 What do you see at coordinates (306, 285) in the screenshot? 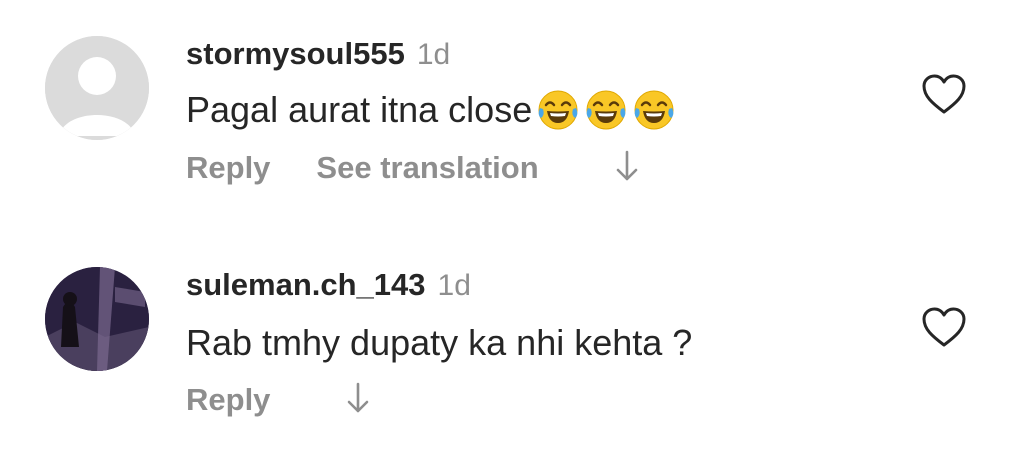
I see `username: suleman.ch_143` at bounding box center [306, 285].